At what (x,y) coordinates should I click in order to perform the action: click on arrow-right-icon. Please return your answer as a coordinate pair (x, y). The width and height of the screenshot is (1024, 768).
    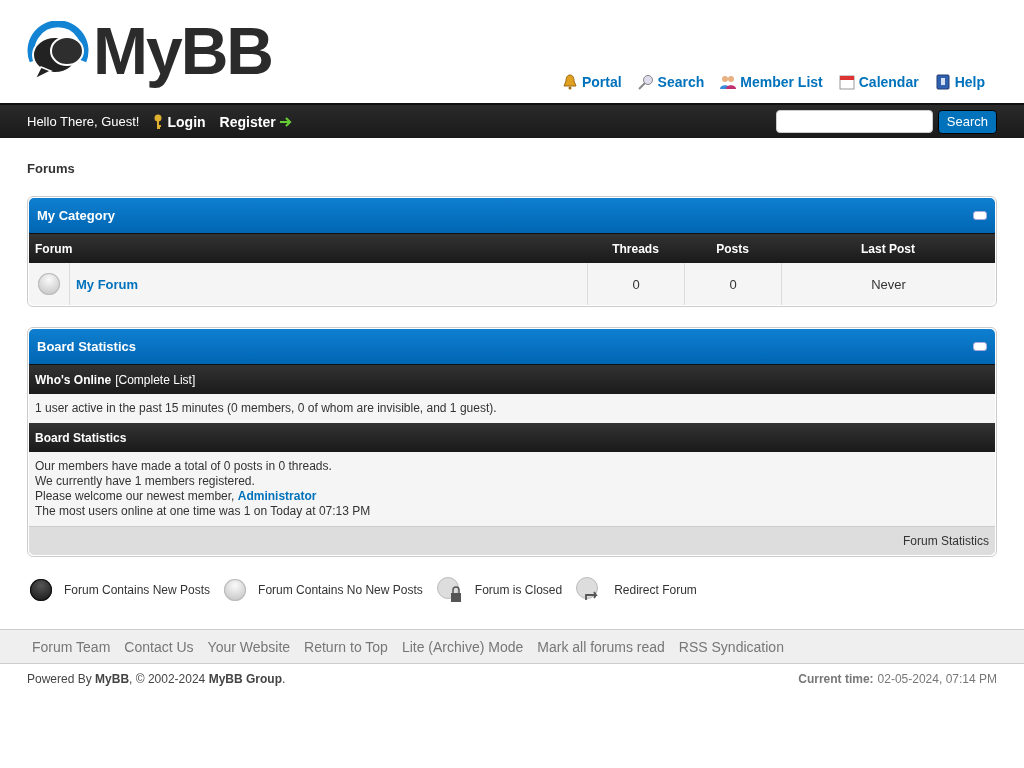
    Looking at the image, I should click on (285, 121).